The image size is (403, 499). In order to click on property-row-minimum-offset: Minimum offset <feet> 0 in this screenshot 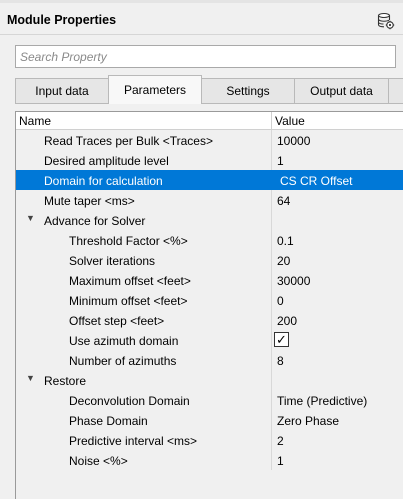, I will do `click(209, 300)`.